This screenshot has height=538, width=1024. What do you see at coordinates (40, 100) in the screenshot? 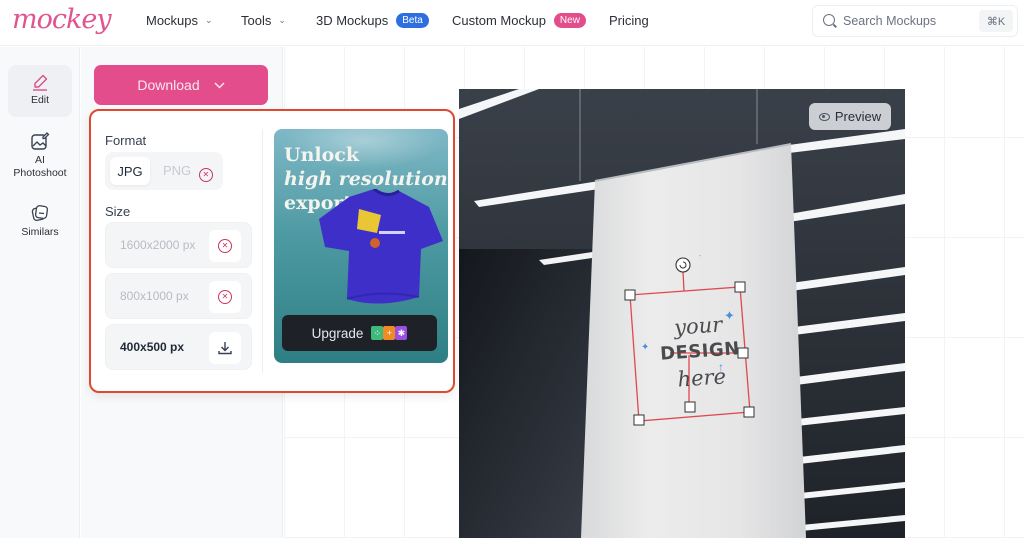
I see `sidebar-item-label: Edit` at bounding box center [40, 100].